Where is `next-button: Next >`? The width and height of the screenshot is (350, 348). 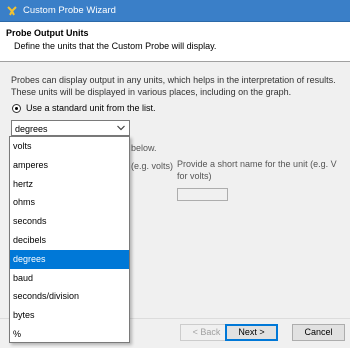 next-button: Next > is located at coordinates (251, 332).